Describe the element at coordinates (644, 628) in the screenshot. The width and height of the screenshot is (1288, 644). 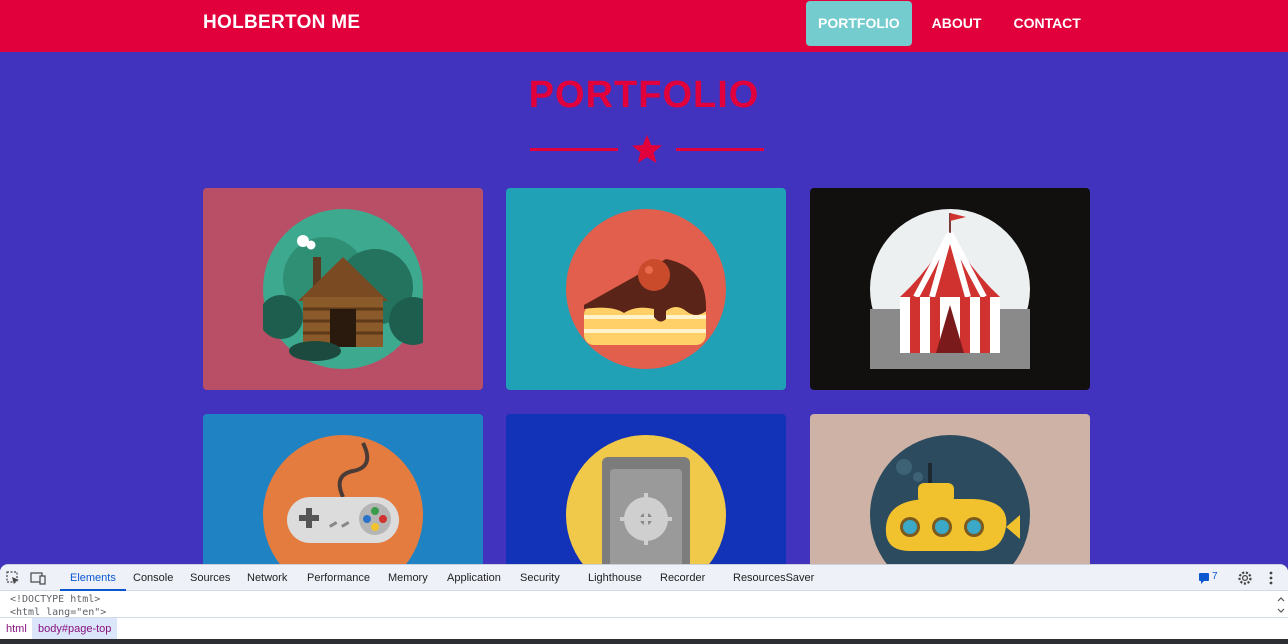
I see `breadcrumb: html body#page-top` at that location.